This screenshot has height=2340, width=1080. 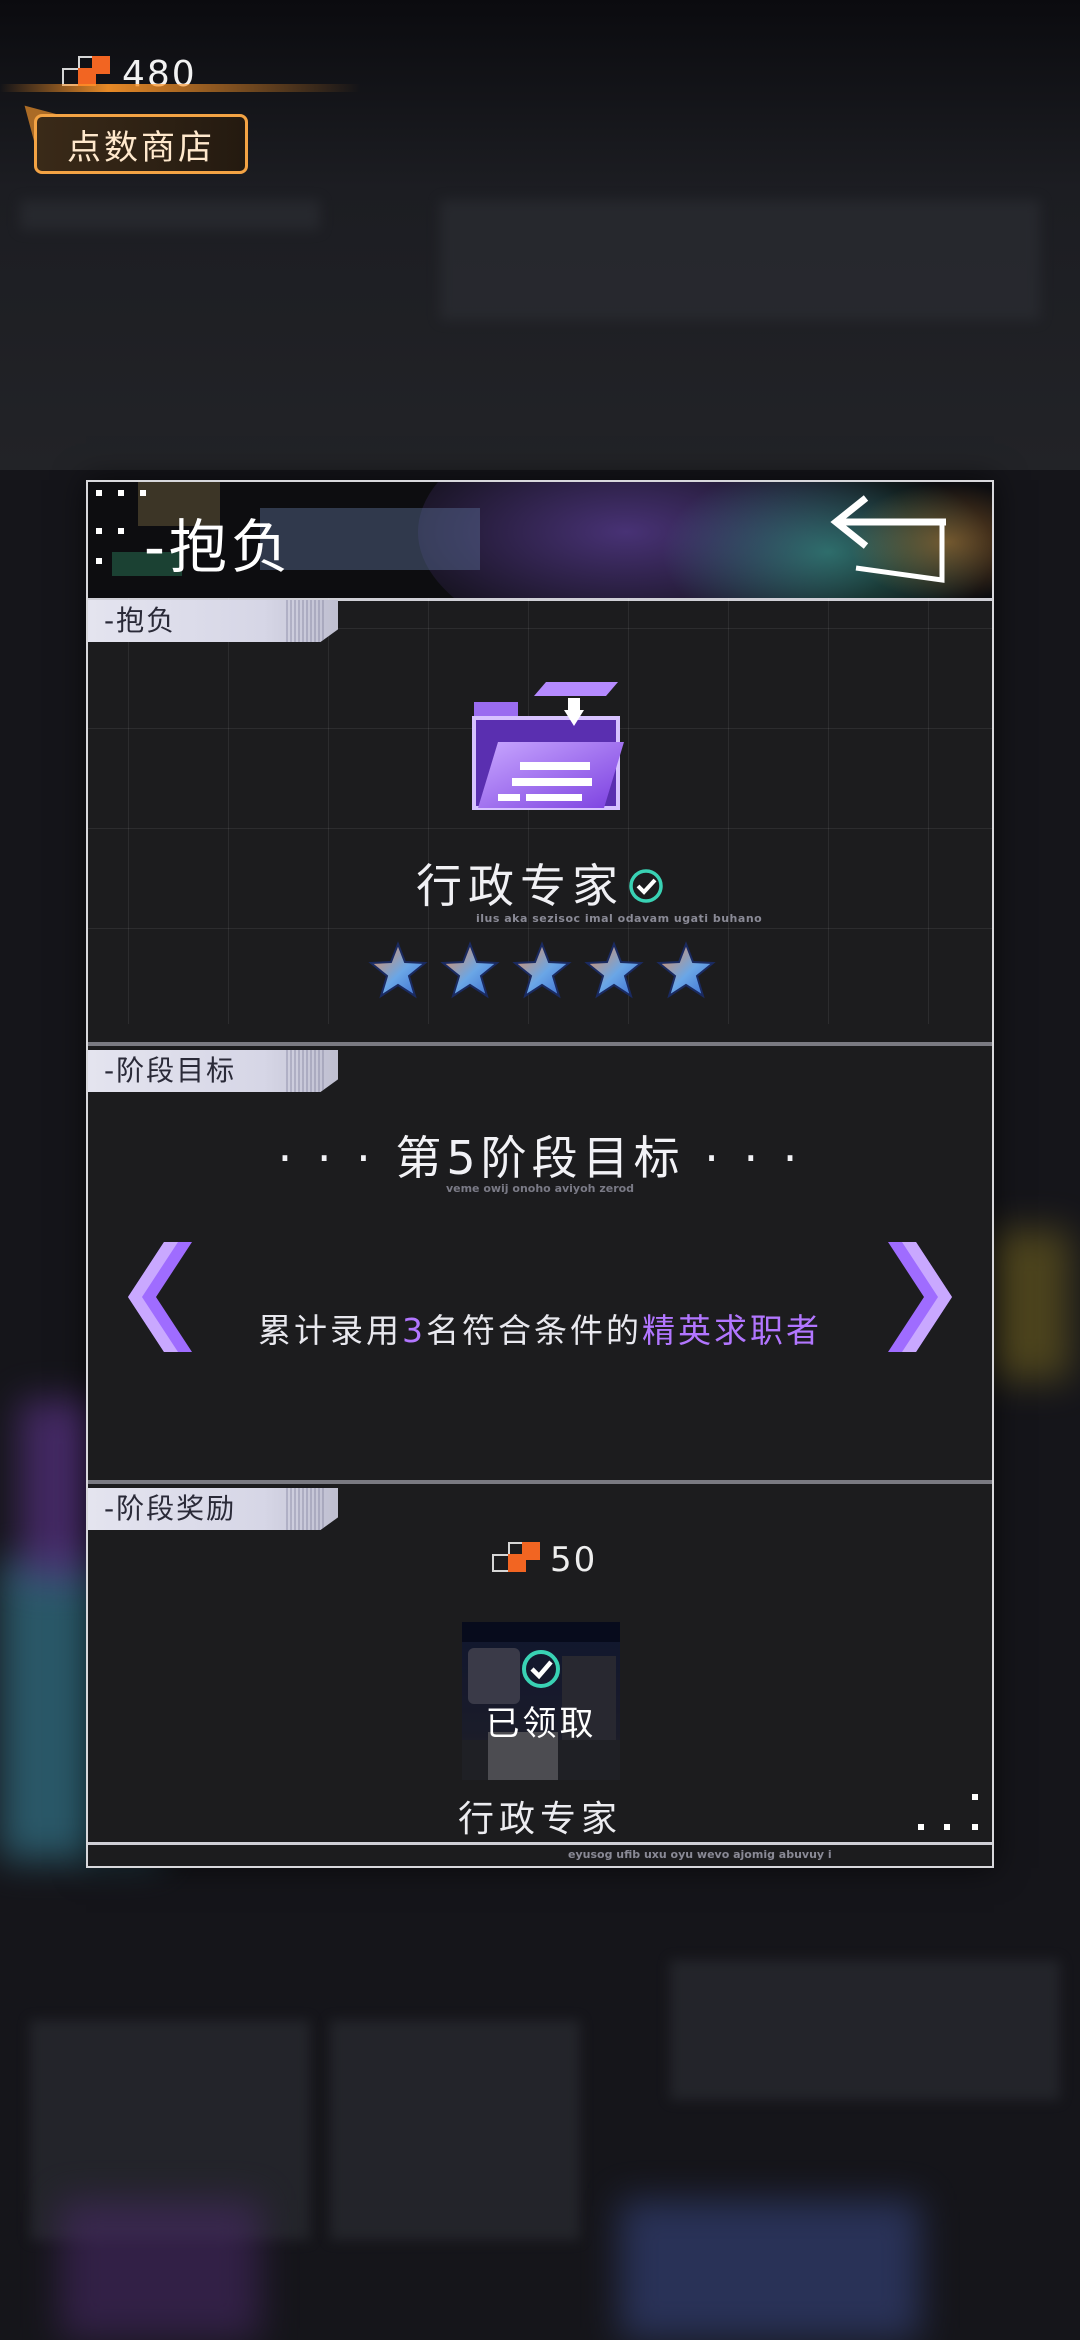 I want to click on goal-prefix: 累计录用, so click(x=330, y=1330).